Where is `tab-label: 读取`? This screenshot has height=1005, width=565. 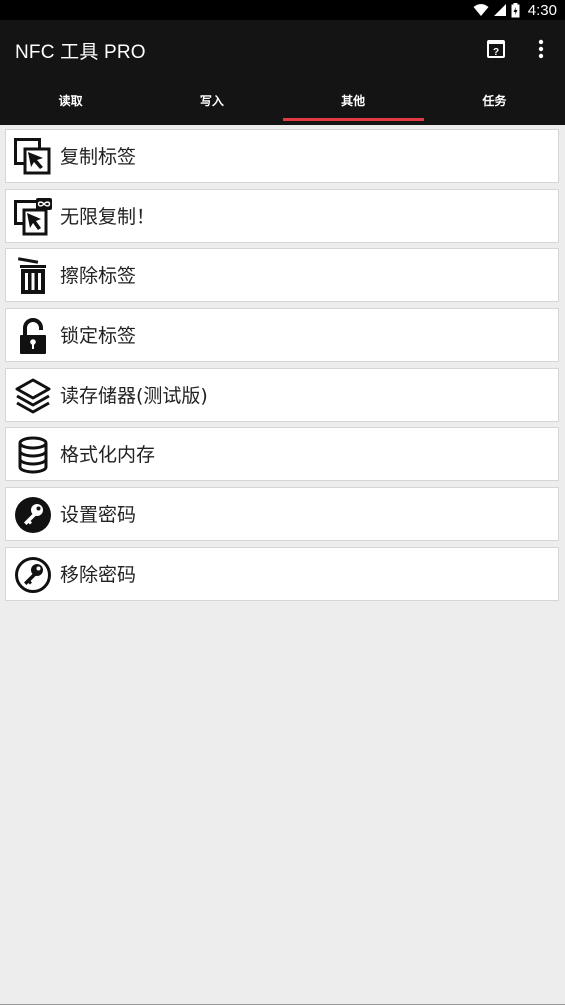 tab-label: 读取 is located at coordinates (70, 101).